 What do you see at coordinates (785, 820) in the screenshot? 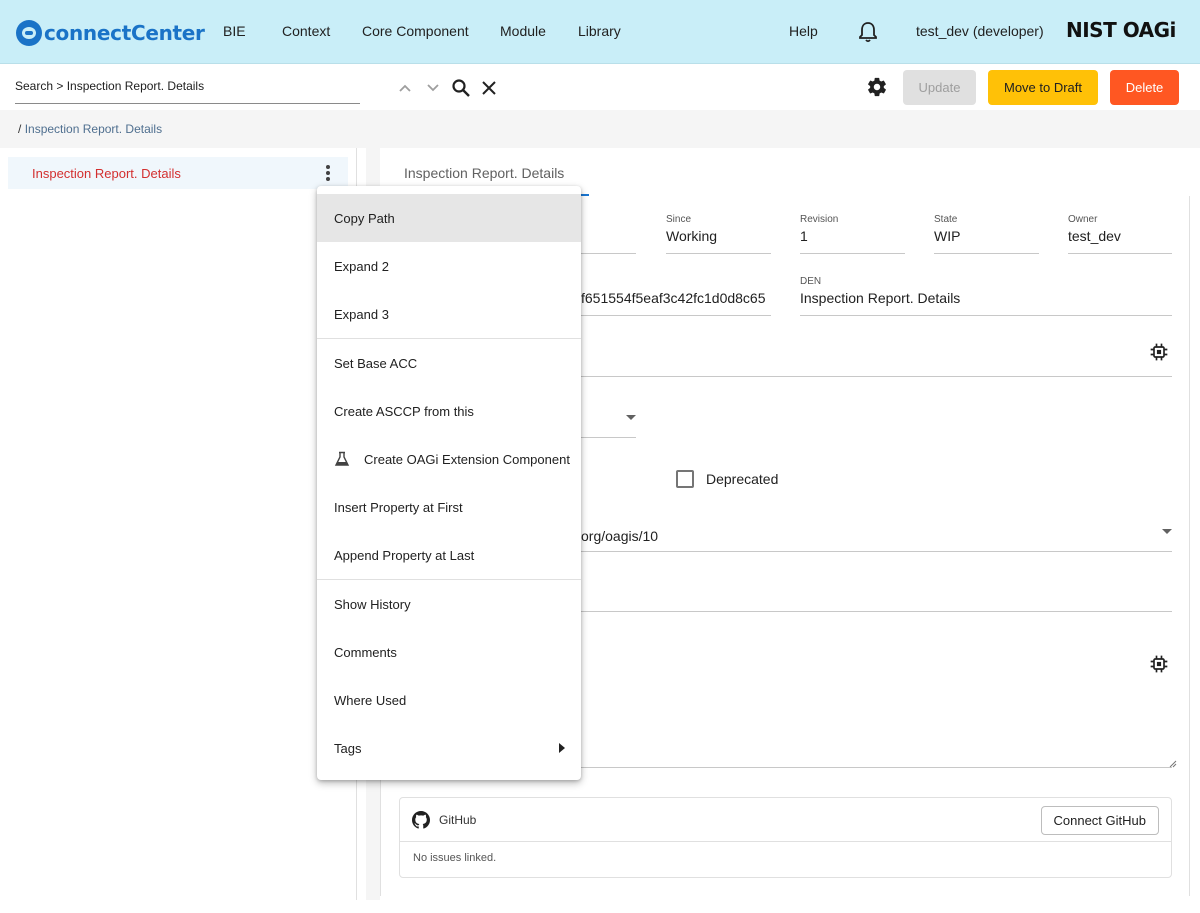
I see `github-header: GitHub Connect GitHub` at bounding box center [785, 820].